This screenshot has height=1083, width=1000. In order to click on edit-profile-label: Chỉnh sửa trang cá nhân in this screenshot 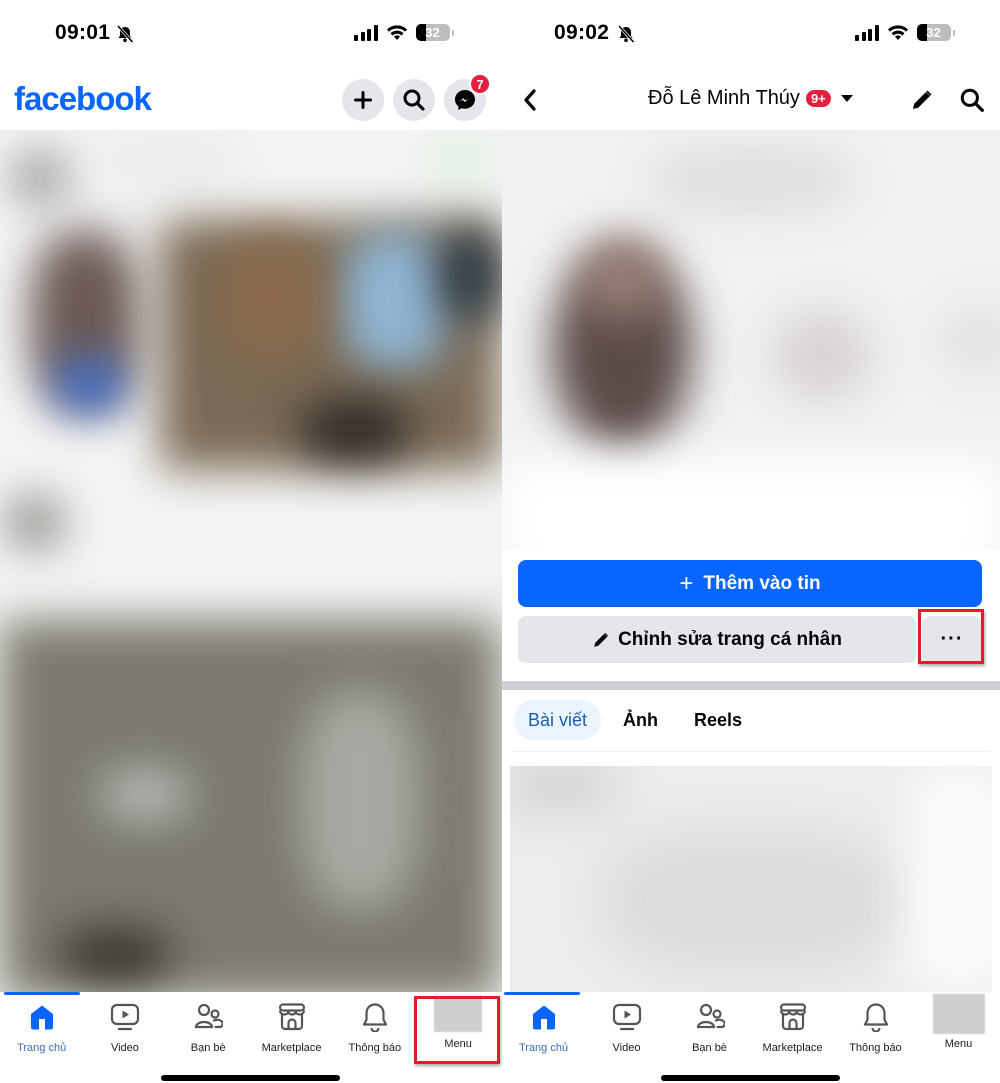, I will do `click(730, 639)`.